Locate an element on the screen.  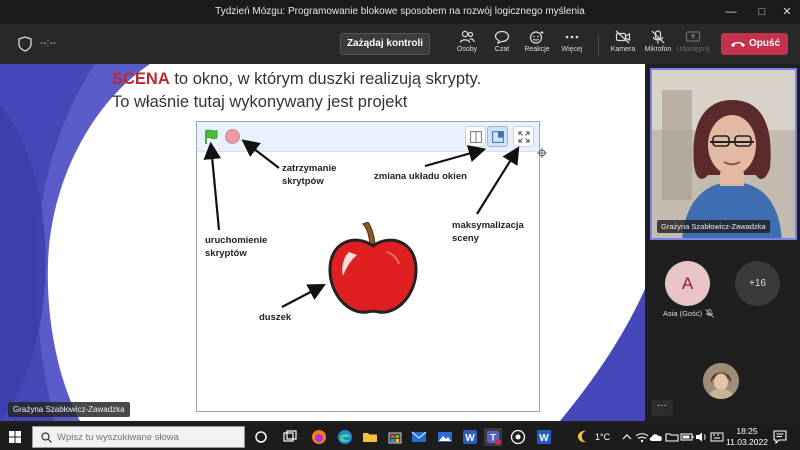
guest-name: Asia (Gość) is located at coordinates (683, 313).